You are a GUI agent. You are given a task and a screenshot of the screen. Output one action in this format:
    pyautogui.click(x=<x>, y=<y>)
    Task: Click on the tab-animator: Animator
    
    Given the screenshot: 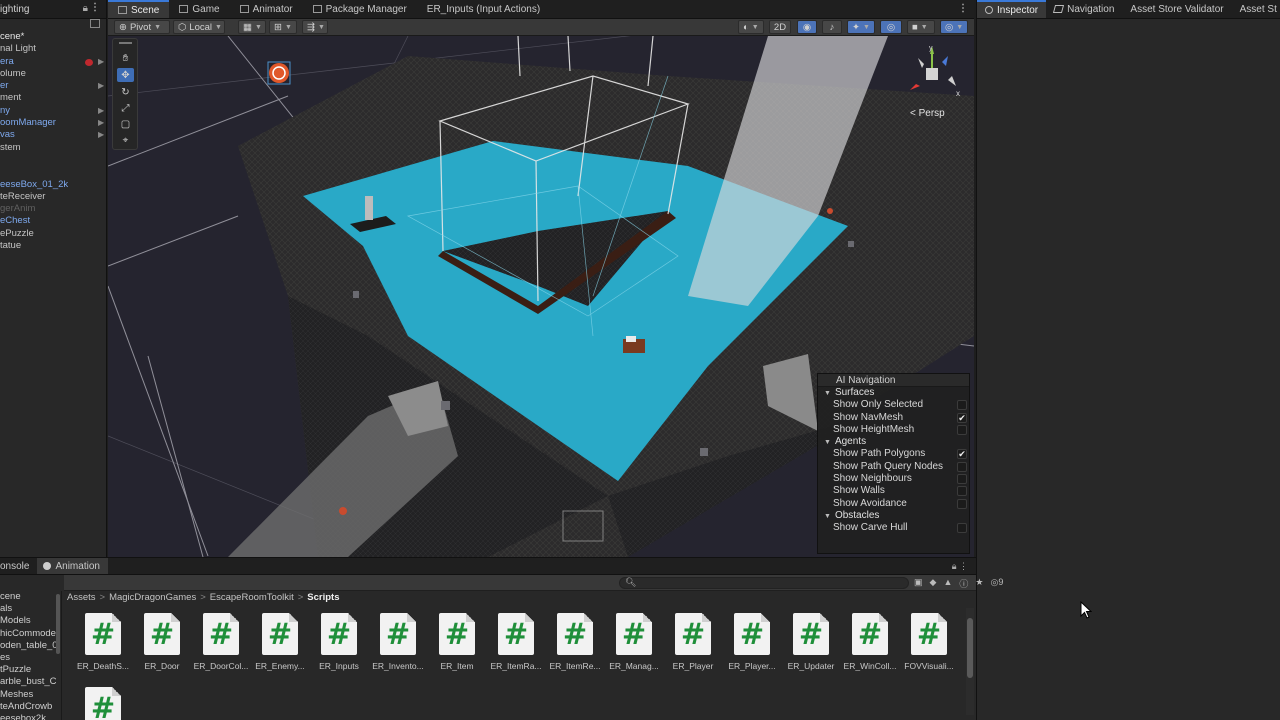 What is the action you would take?
    pyautogui.click(x=266, y=9)
    